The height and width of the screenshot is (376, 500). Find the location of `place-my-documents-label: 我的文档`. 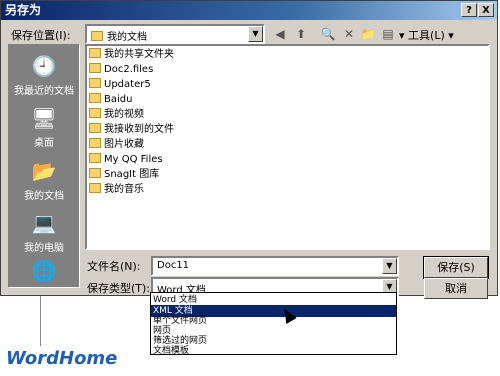

place-my-documents-label: 我的文档 is located at coordinates (44, 196).